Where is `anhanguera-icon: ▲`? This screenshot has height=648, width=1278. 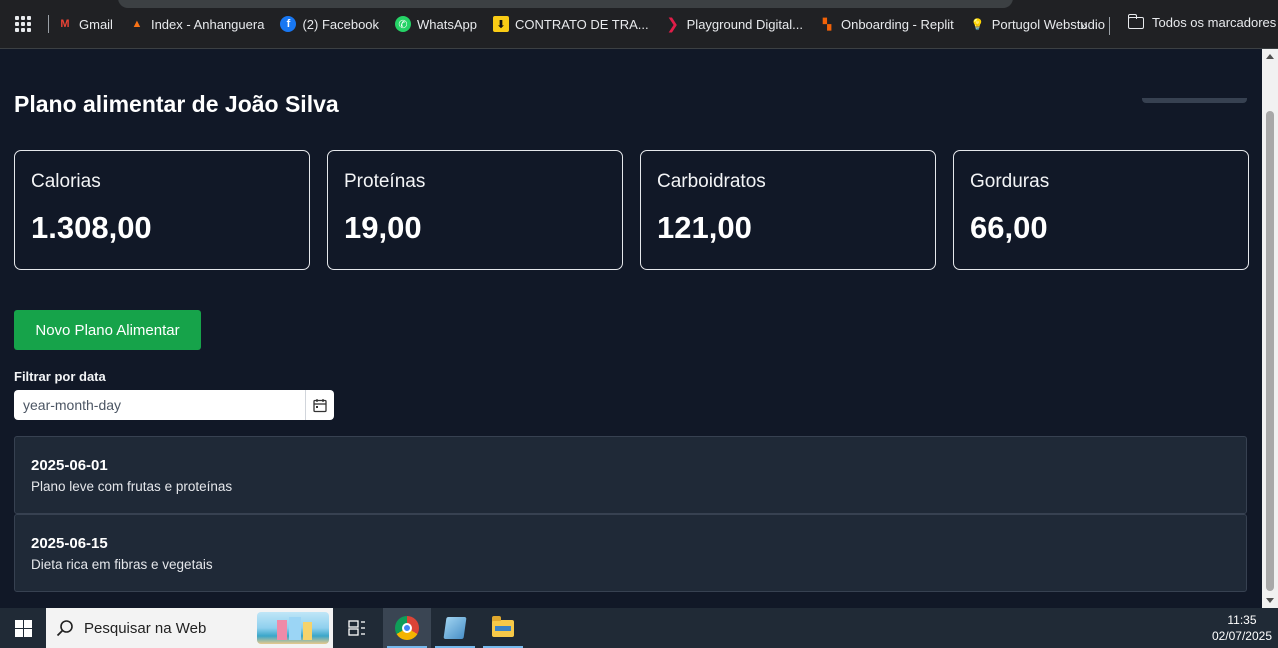
anhanguera-icon: ▲ is located at coordinates (137, 24).